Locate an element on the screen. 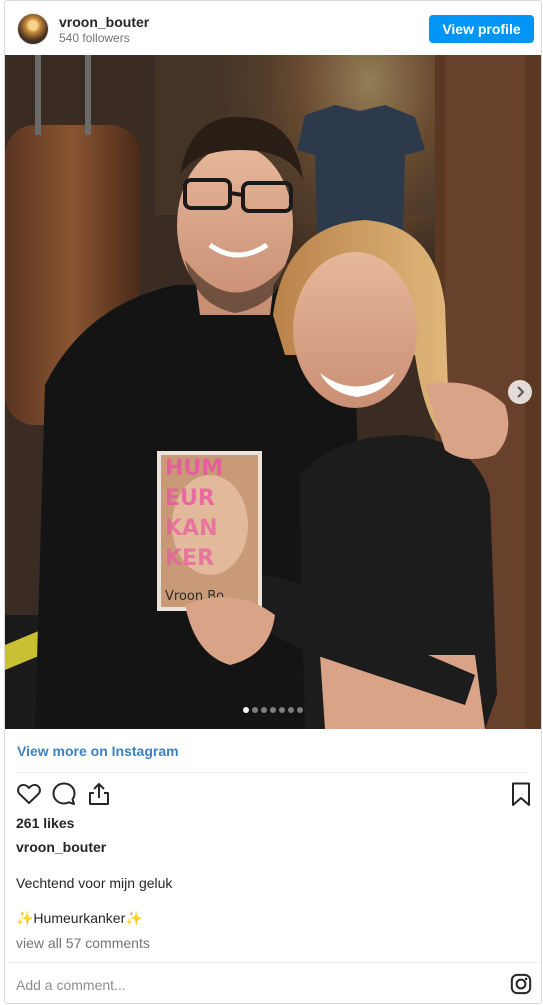 The image size is (543, 1005). instagram-logo-icon is located at coordinates (521, 984).